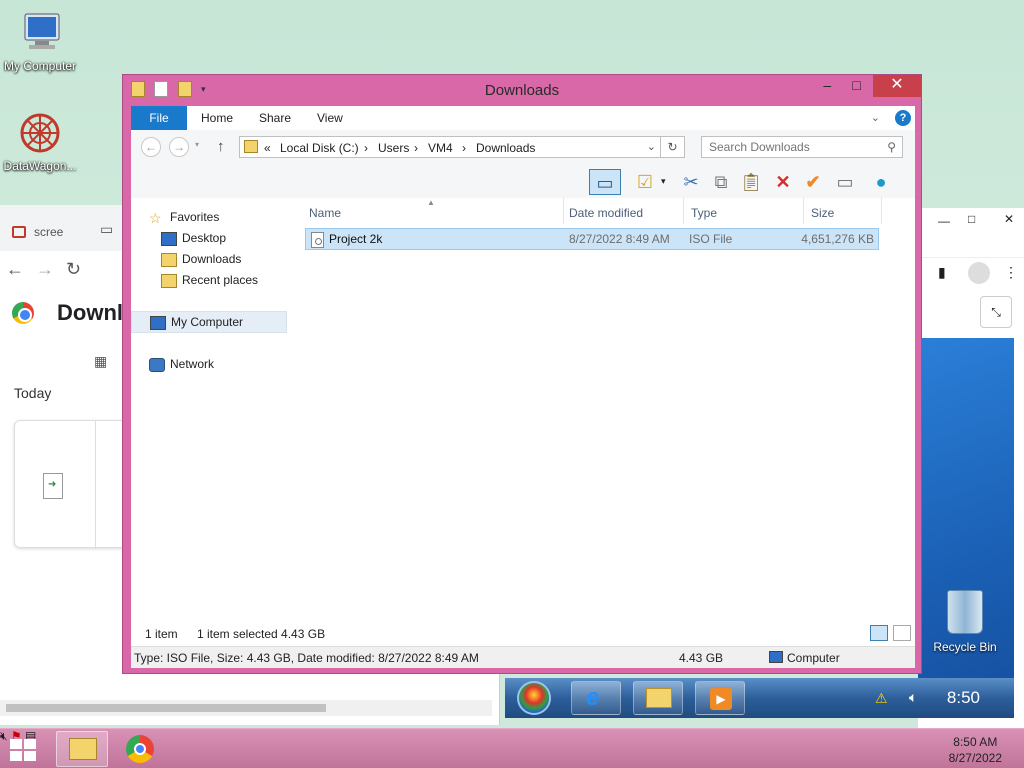 This screenshot has height=768, width=1024. I want to click on rename-icon: ▭, so click(845, 182).